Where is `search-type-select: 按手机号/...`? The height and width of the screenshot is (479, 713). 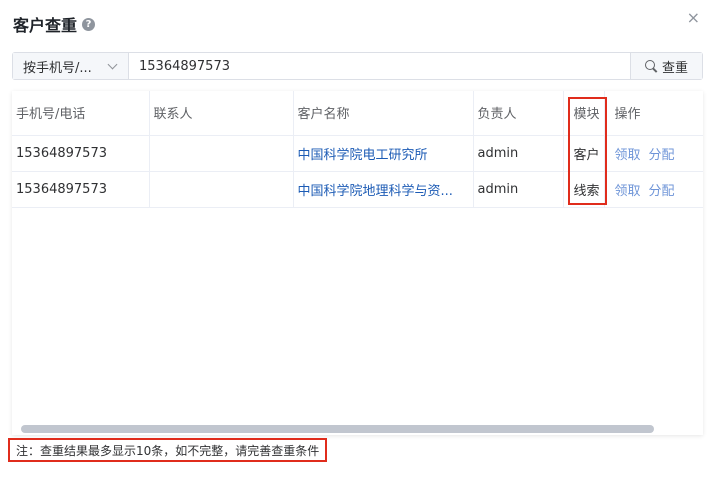
search-type-select: 按手机号/... is located at coordinates (71, 66).